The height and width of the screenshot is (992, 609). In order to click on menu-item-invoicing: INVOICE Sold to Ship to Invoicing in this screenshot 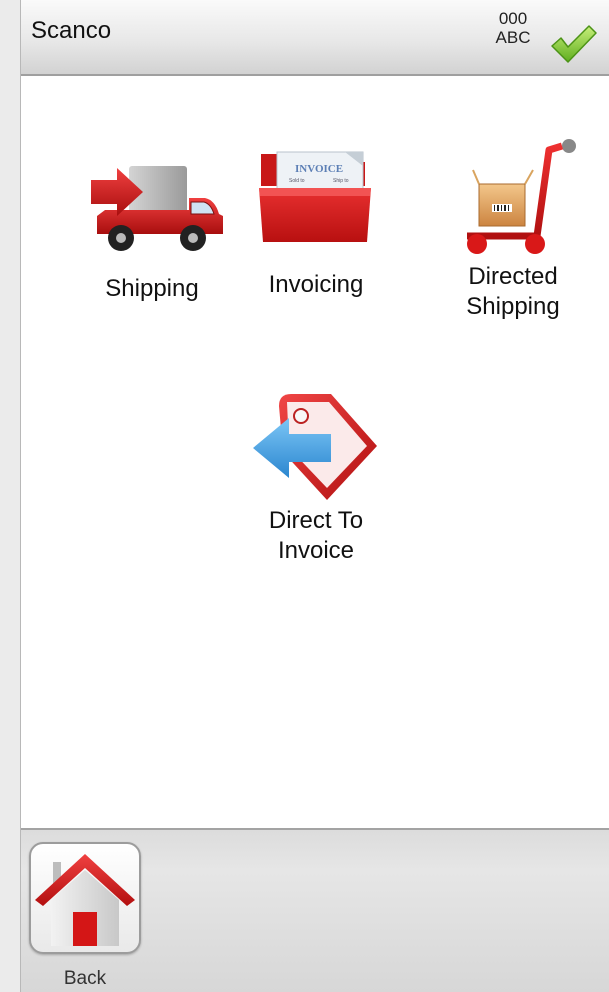, I will do `click(316, 223)`.